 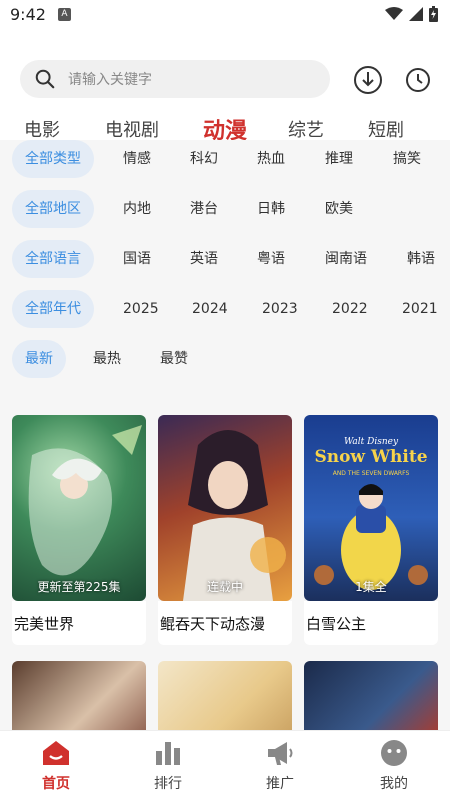 I want to click on card-caption: 鲲吞天下动态漫, so click(x=225, y=623).